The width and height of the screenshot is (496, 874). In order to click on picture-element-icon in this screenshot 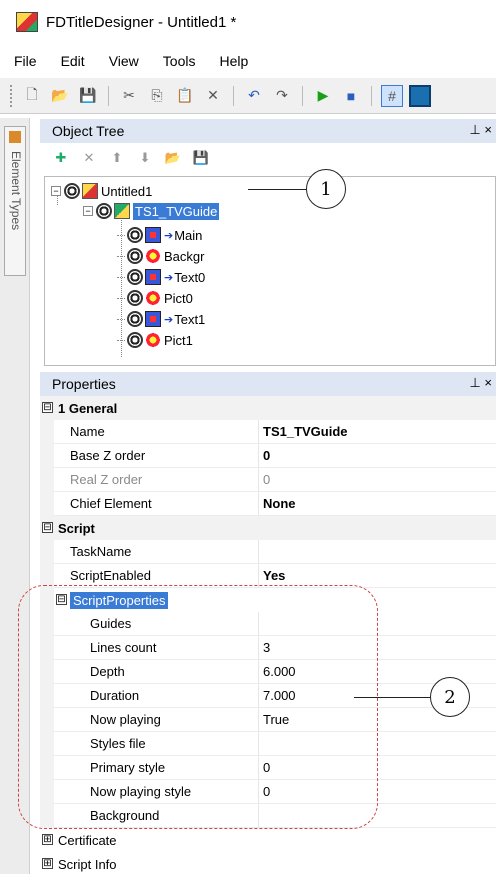, I will do `click(153, 298)`.